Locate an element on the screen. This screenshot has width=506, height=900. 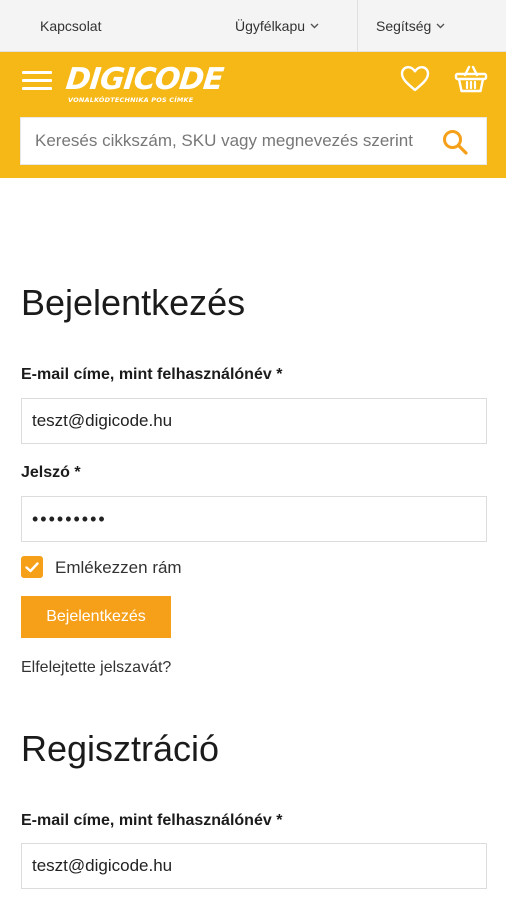
customer-portal-dropdown: Ügyfélkapu is located at coordinates (277, 26).